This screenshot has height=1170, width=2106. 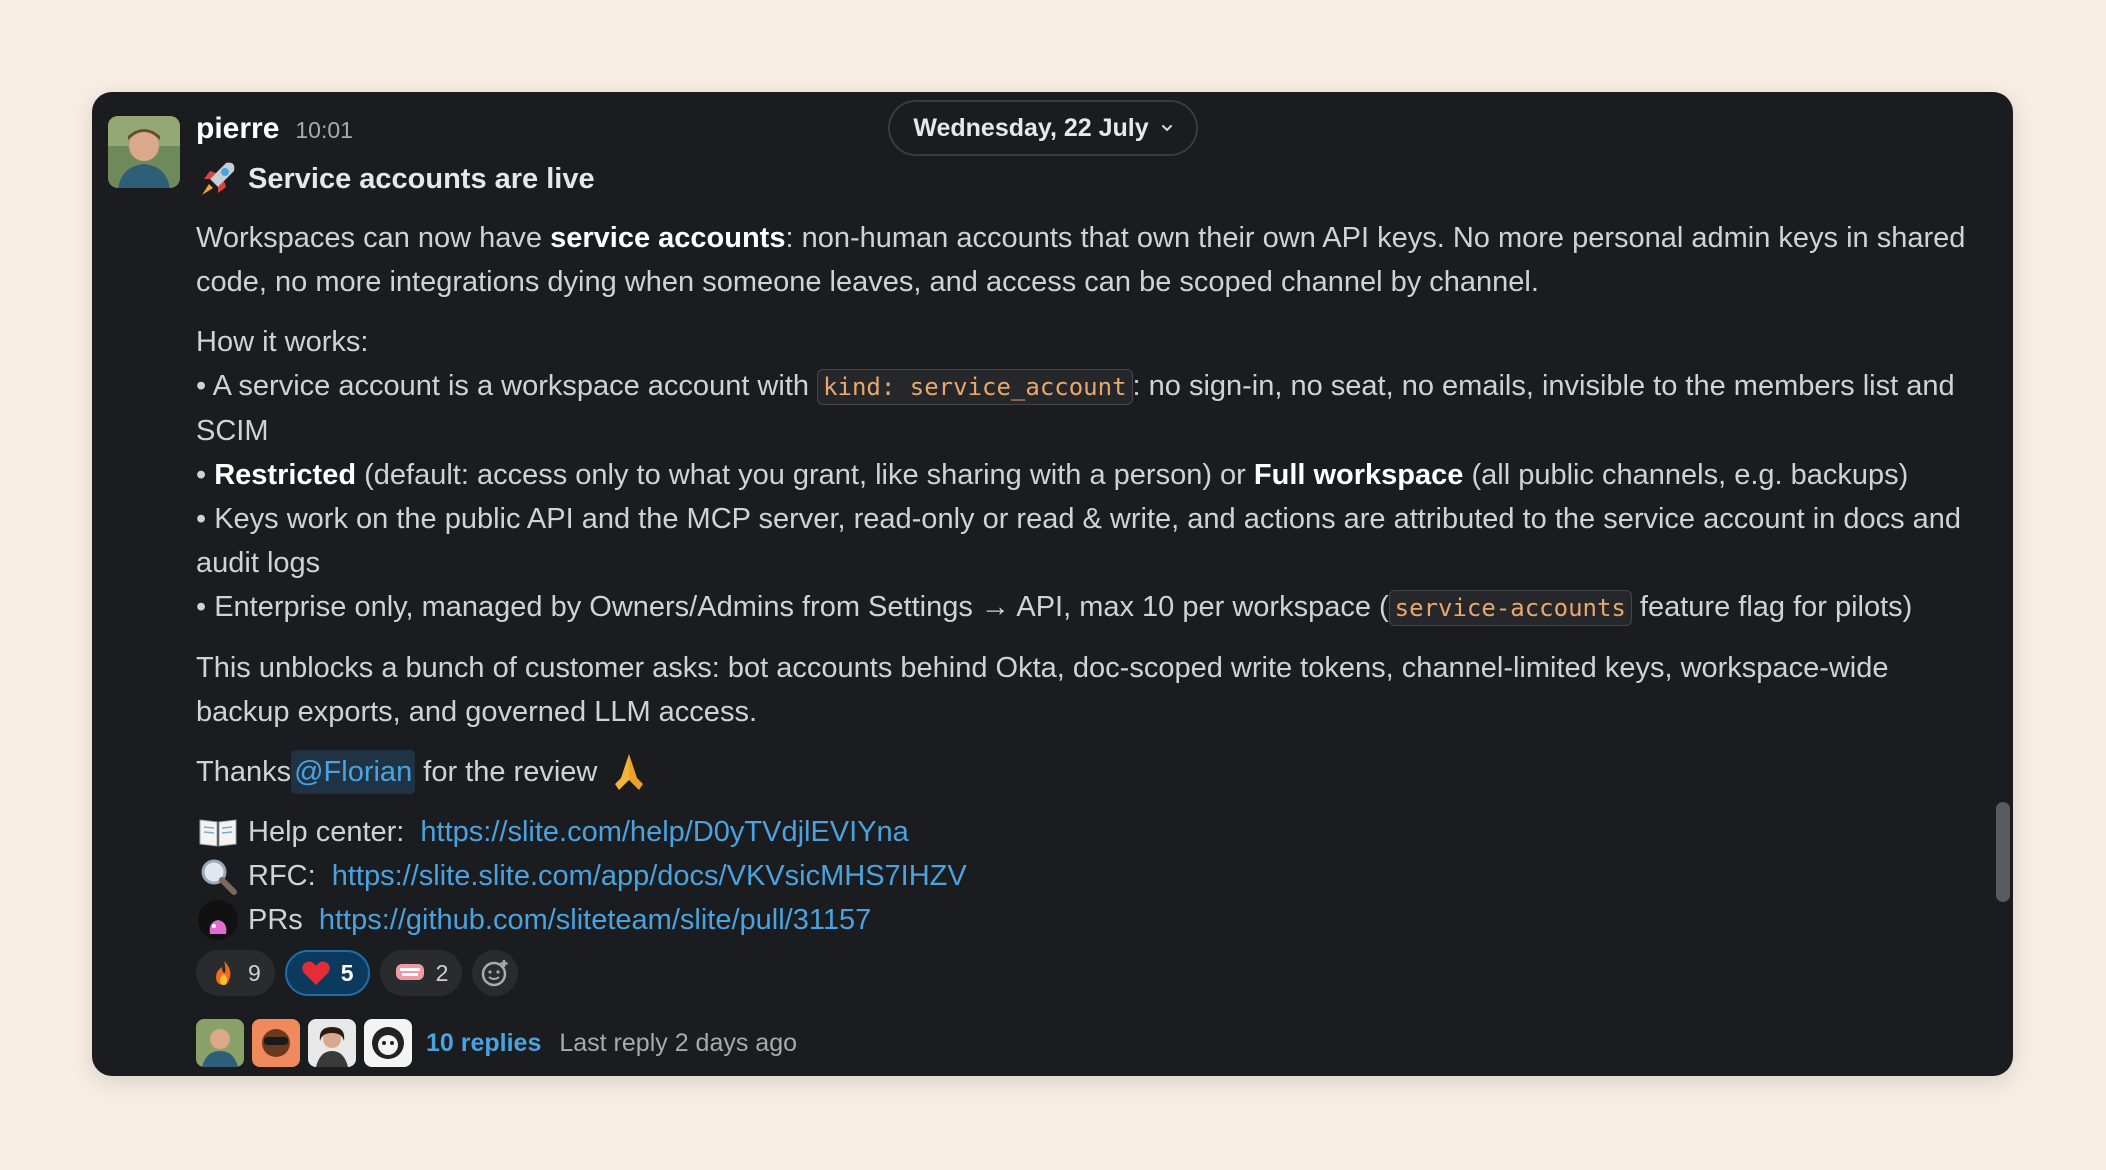 I want to click on thanks-line: Thanks @Florian for the review, so click(x=1091, y=772).